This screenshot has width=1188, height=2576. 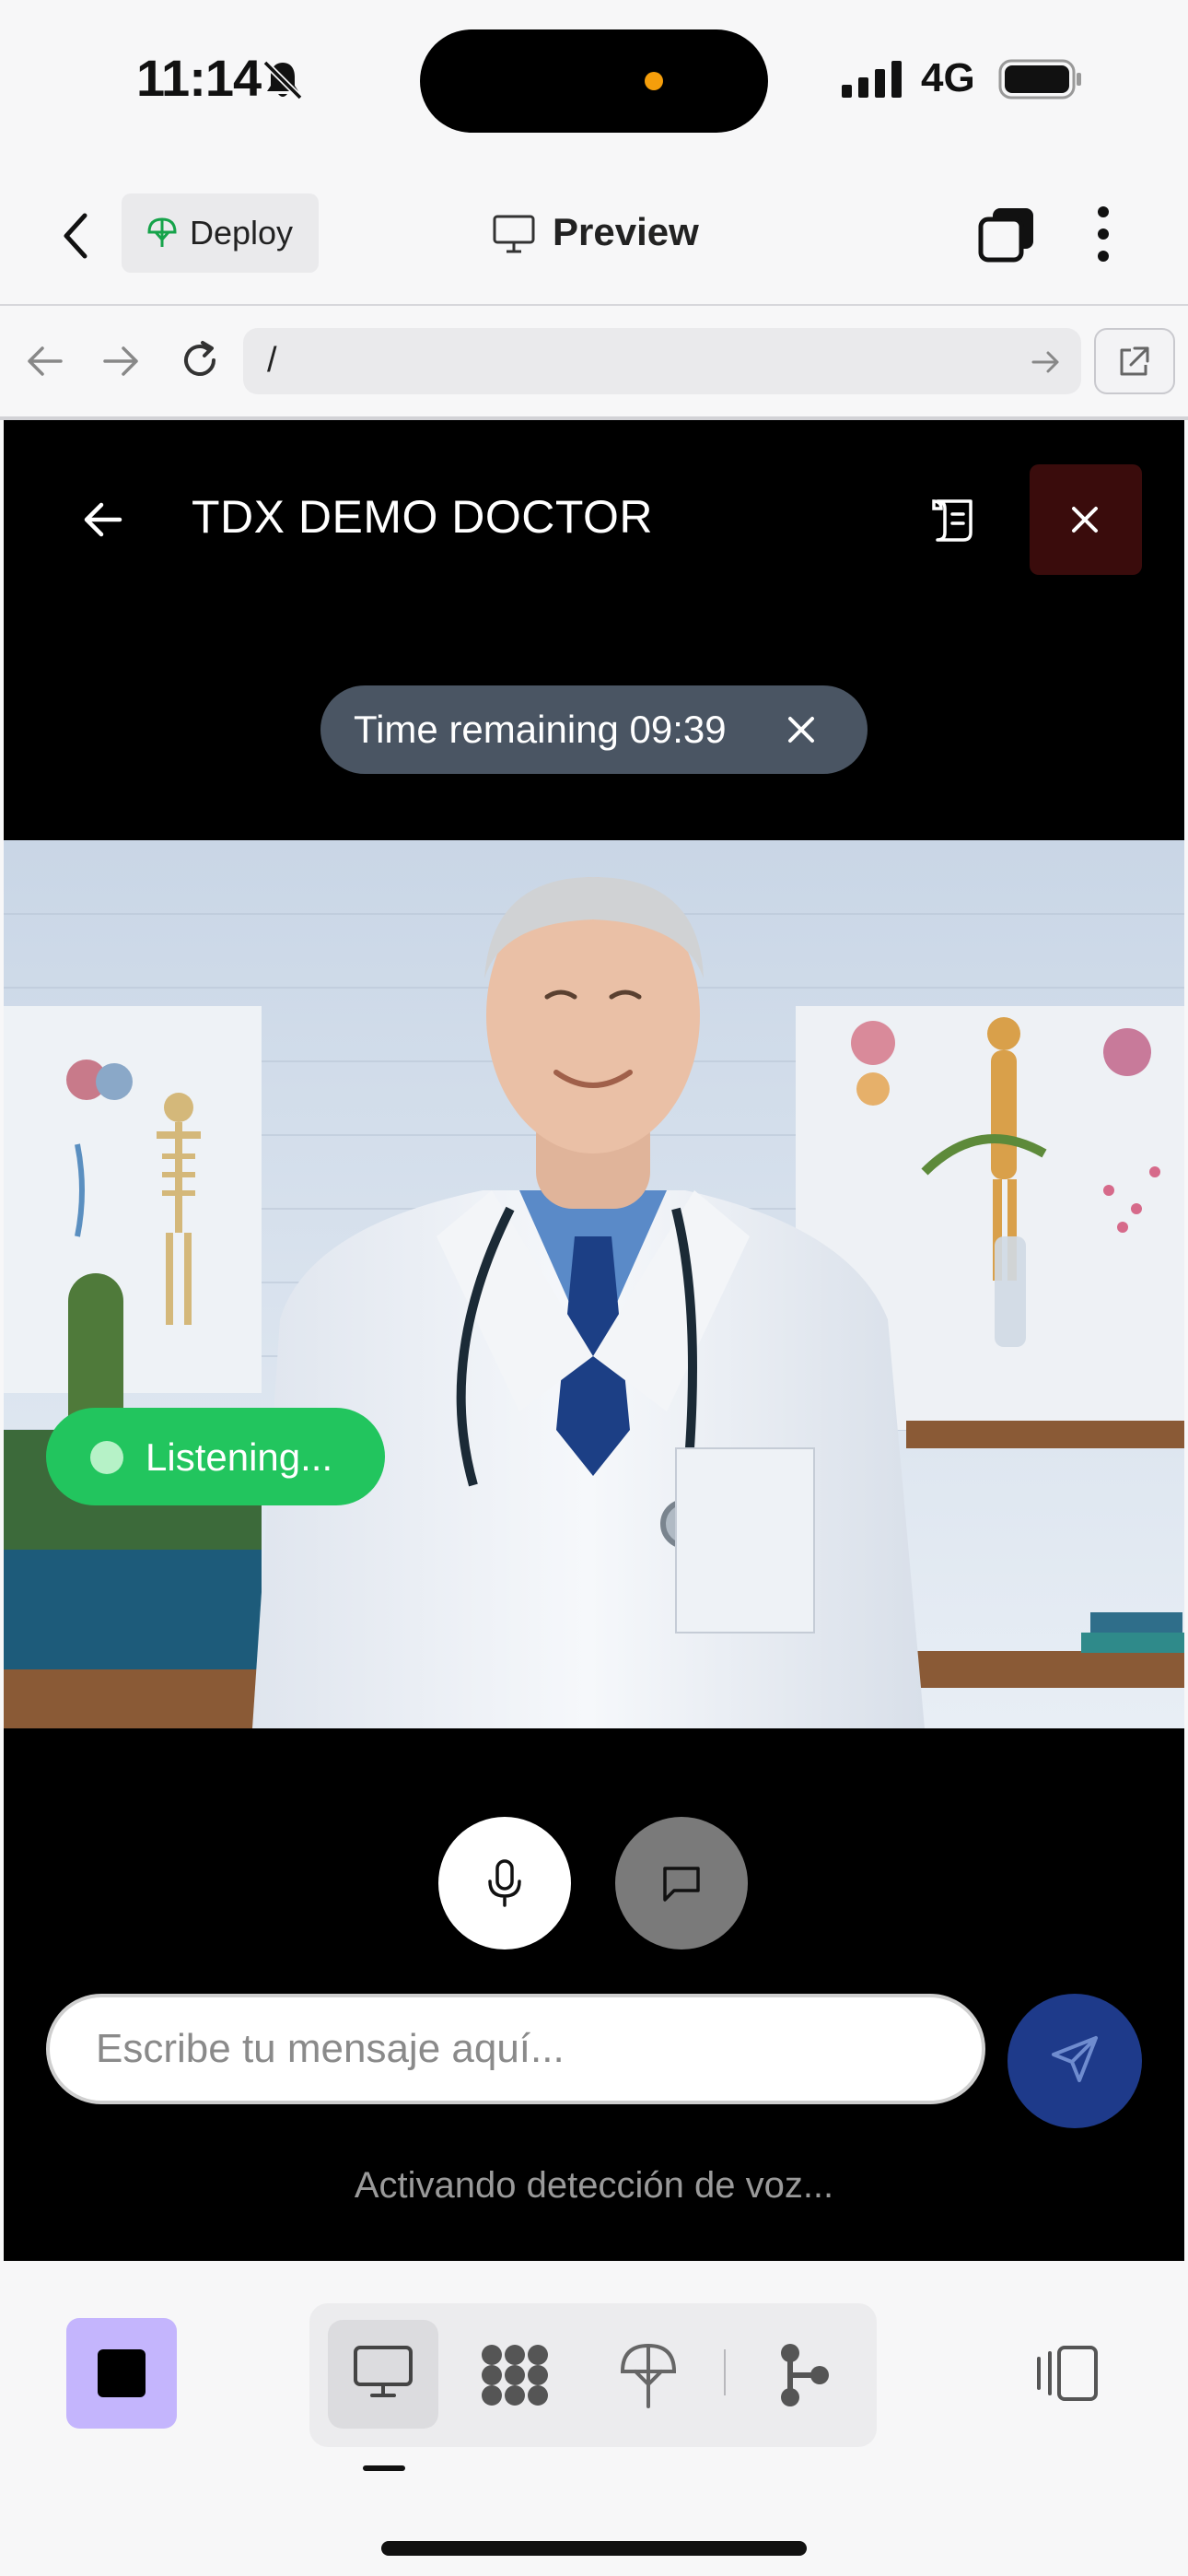 What do you see at coordinates (948, 77) in the screenshot?
I see `network-type: 4G` at bounding box center [948, 77].